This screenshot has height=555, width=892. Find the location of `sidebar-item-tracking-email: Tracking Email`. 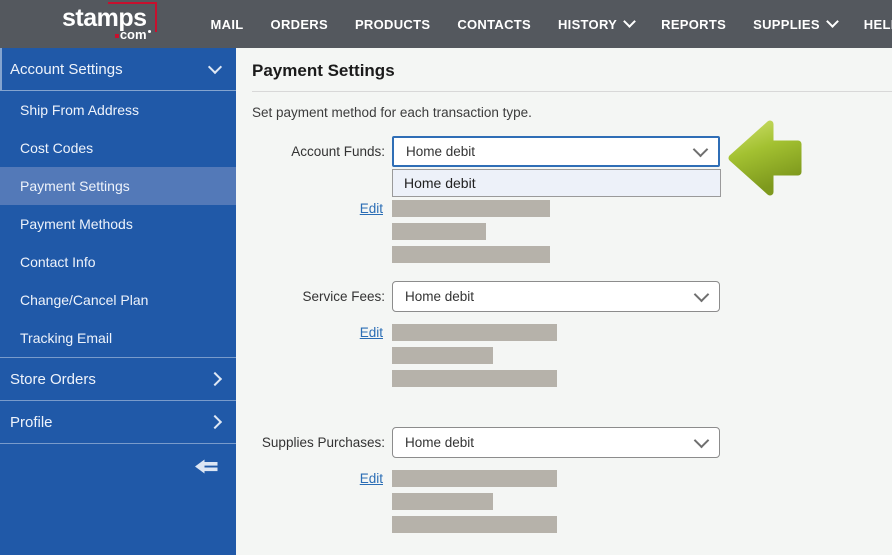

sidebar-item-tracking-email: Tracking Email is located at coordinates (118, 338).